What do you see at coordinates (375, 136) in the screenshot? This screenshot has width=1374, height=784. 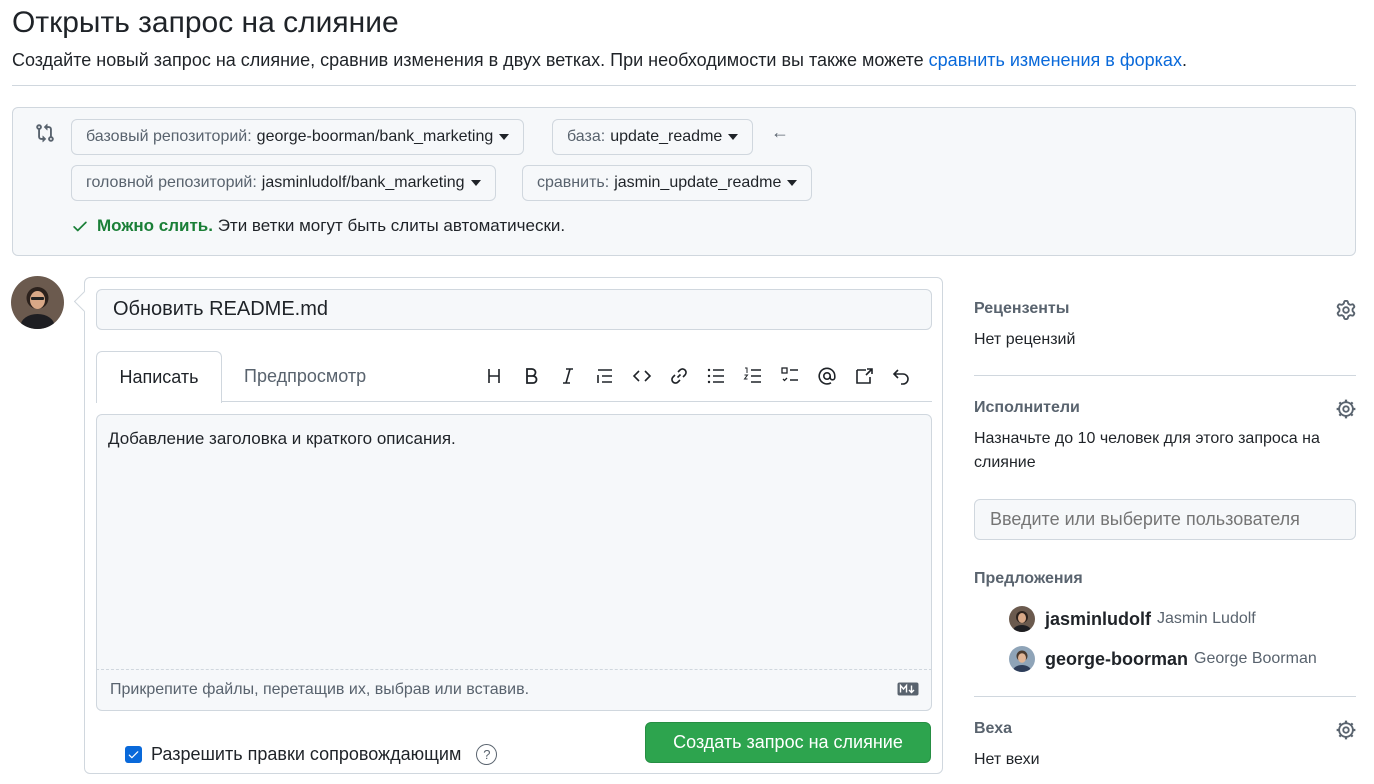 I see `base-repository-value: george-boorman/bank_marketing` at bounding box center [375, 136].